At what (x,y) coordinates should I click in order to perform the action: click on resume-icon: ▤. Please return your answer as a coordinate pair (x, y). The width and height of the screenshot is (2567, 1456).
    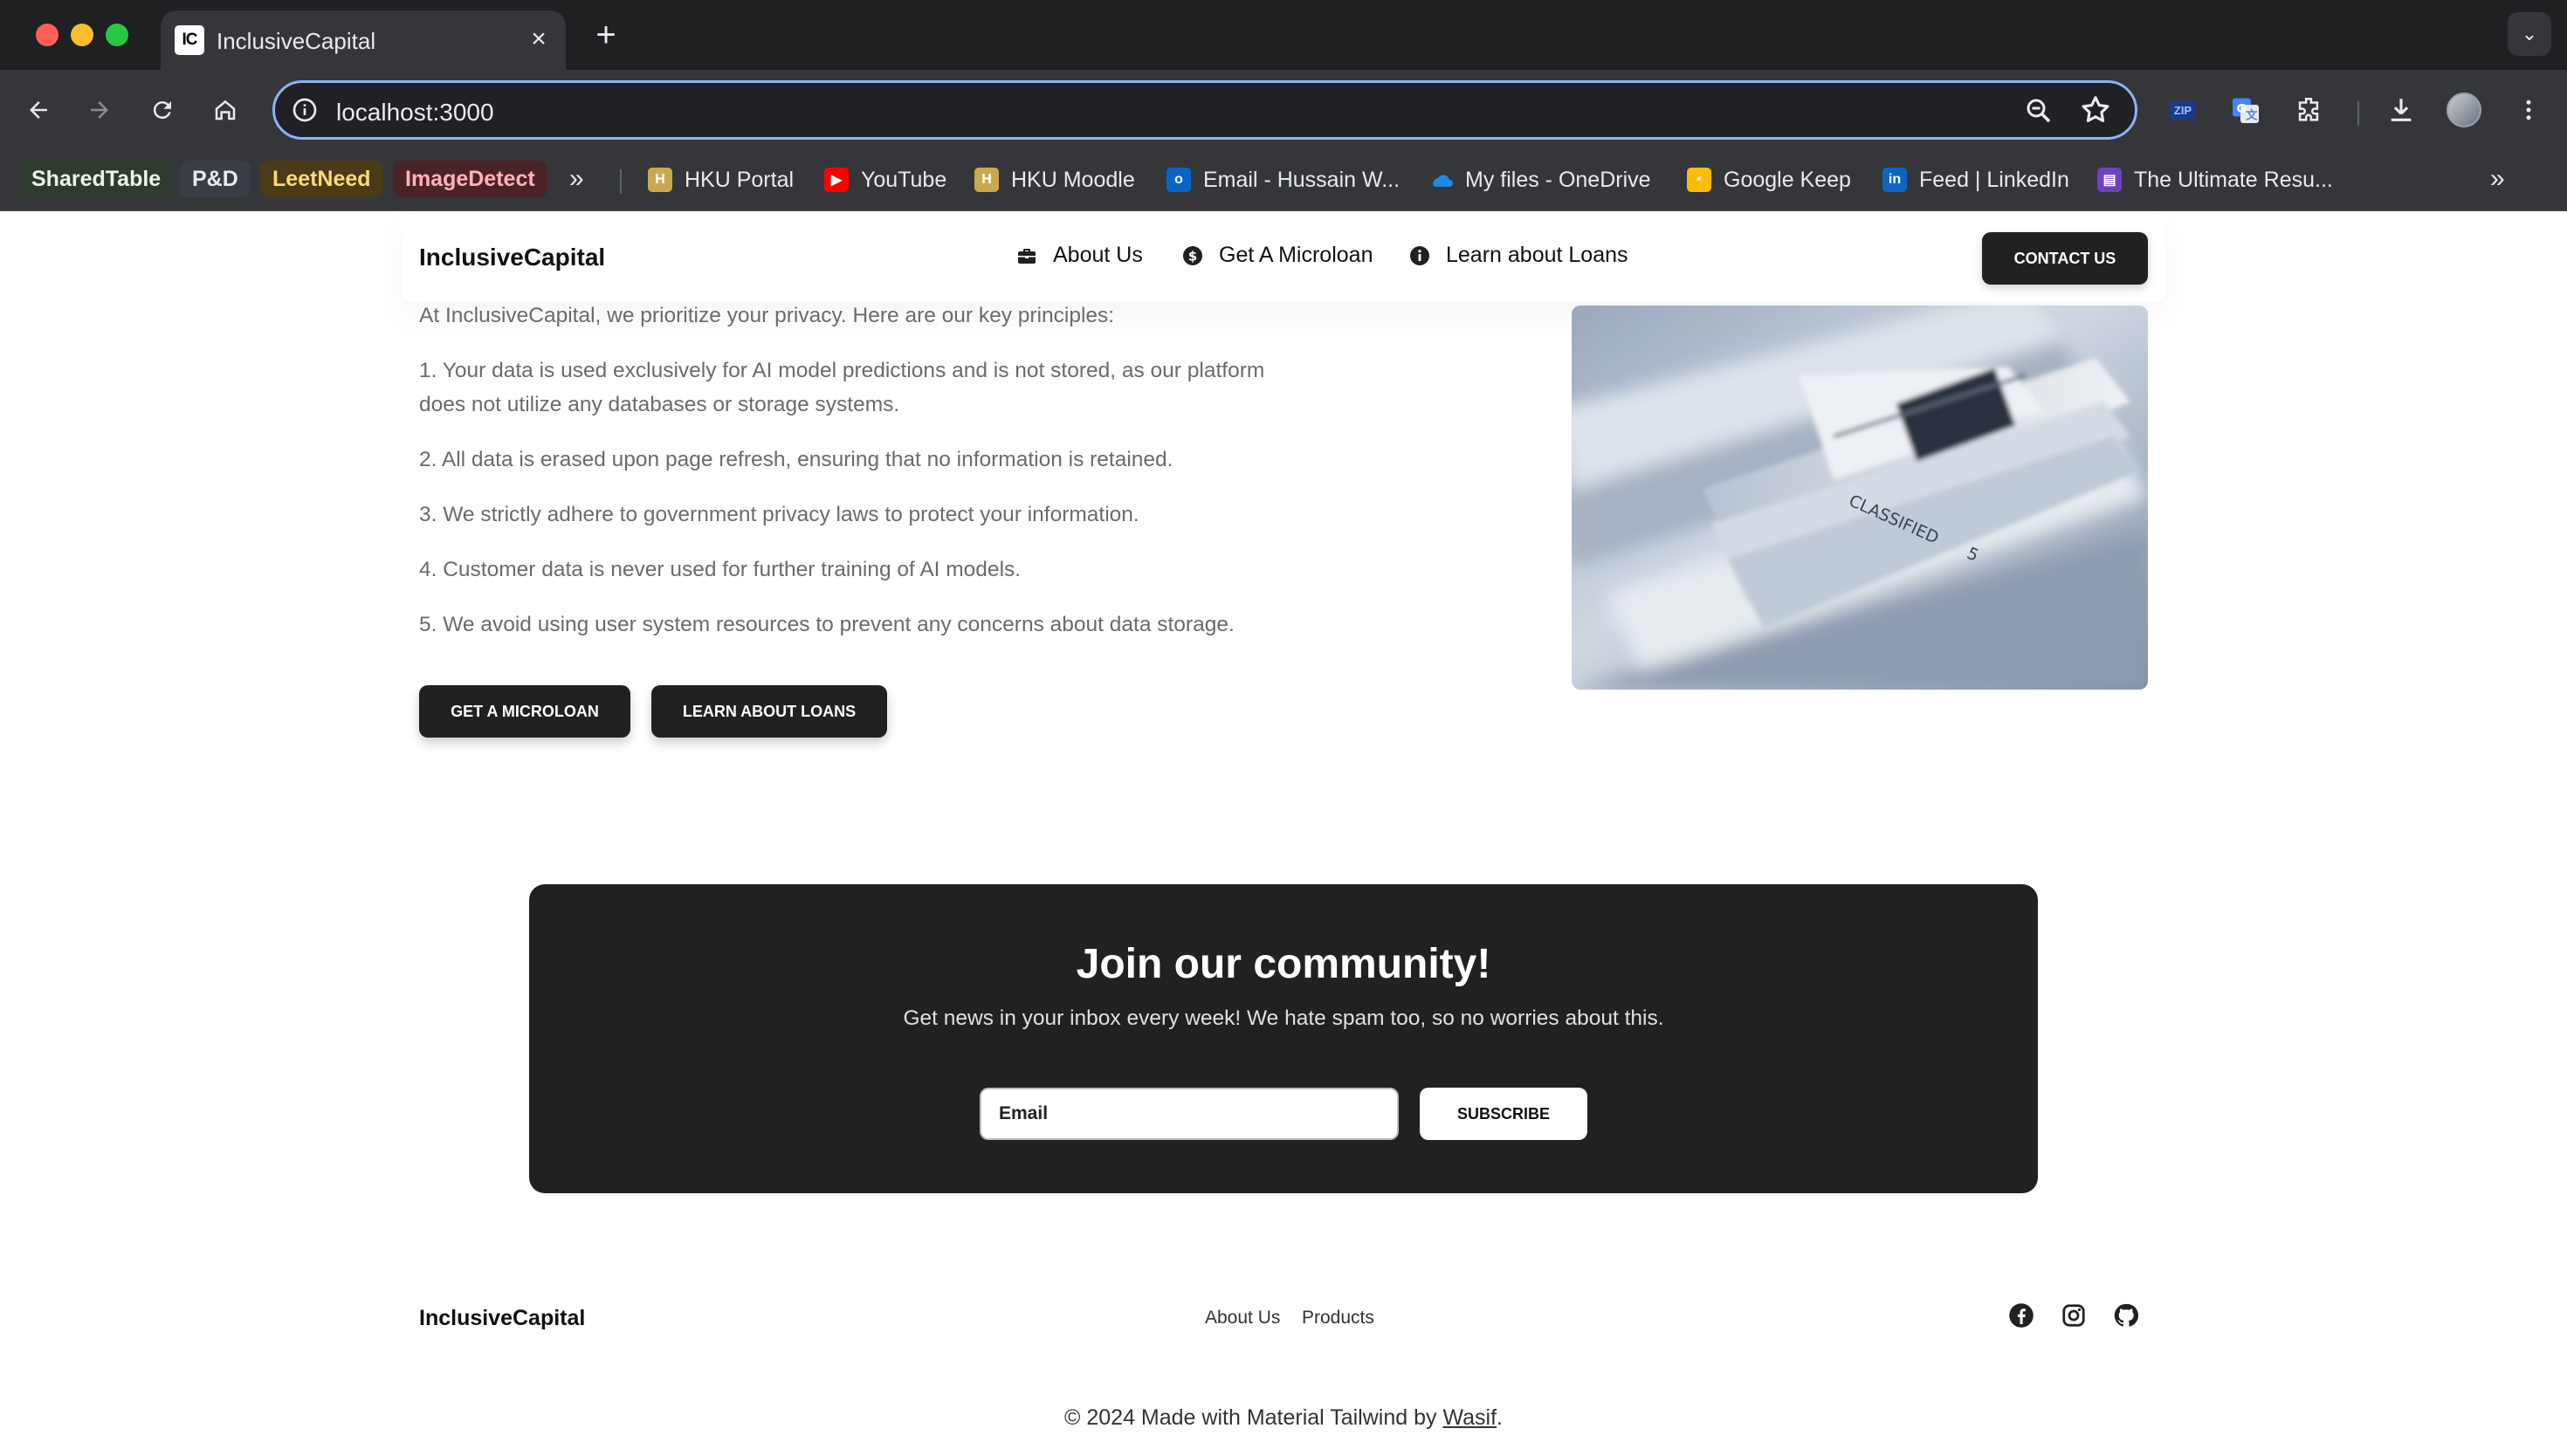
    Looking at the image, I should click on (2109, 180).